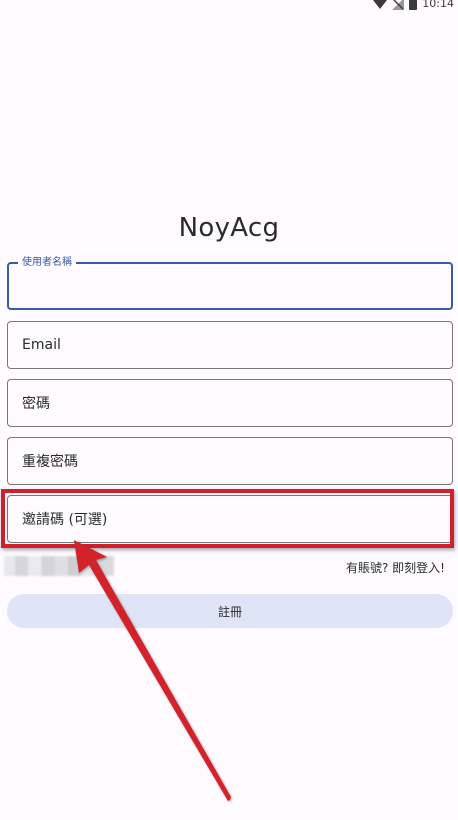 This screenshot has height=820, width=458. Describe the element at coordinates (41, 345) in the screenshot. I see `email-placeholder: Email` at that location.